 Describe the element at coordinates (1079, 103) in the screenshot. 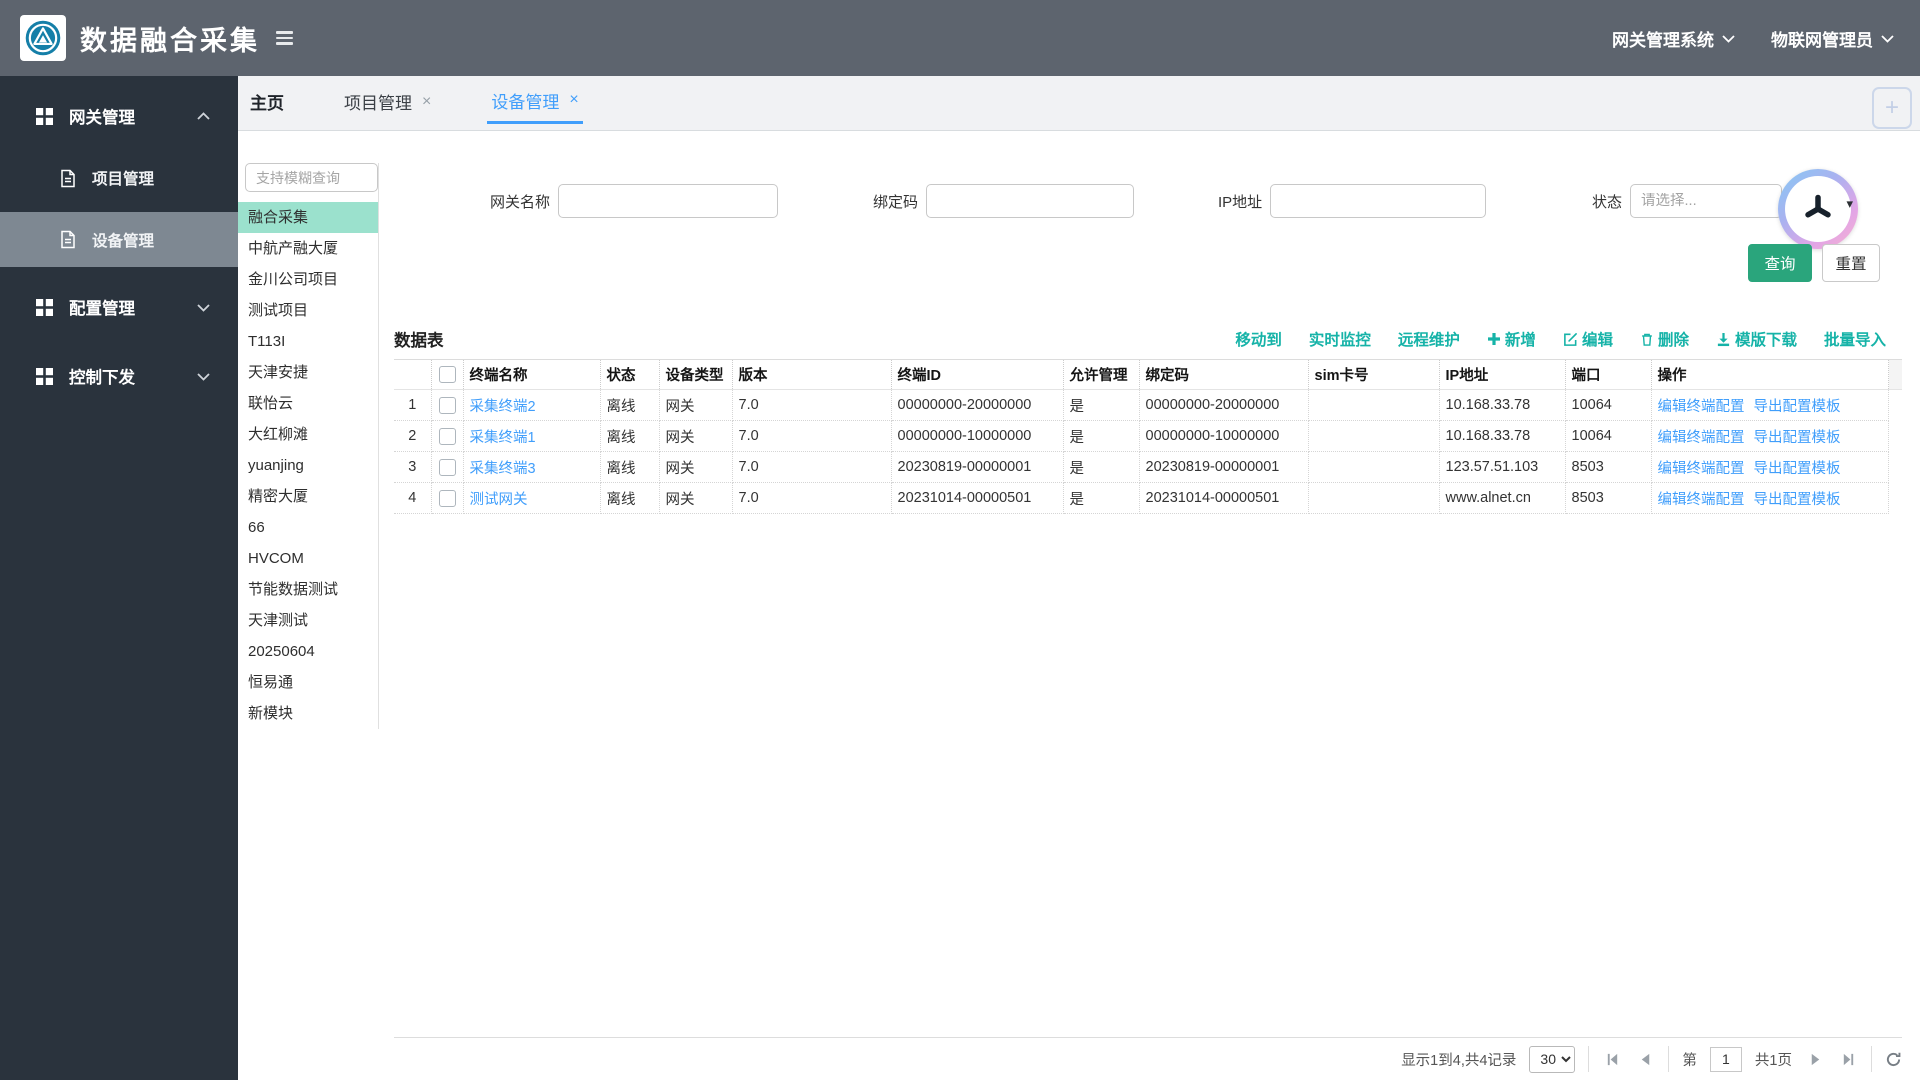

I see `tab-bar: 主页 项目管理 × 设备管理 × +` at that location.